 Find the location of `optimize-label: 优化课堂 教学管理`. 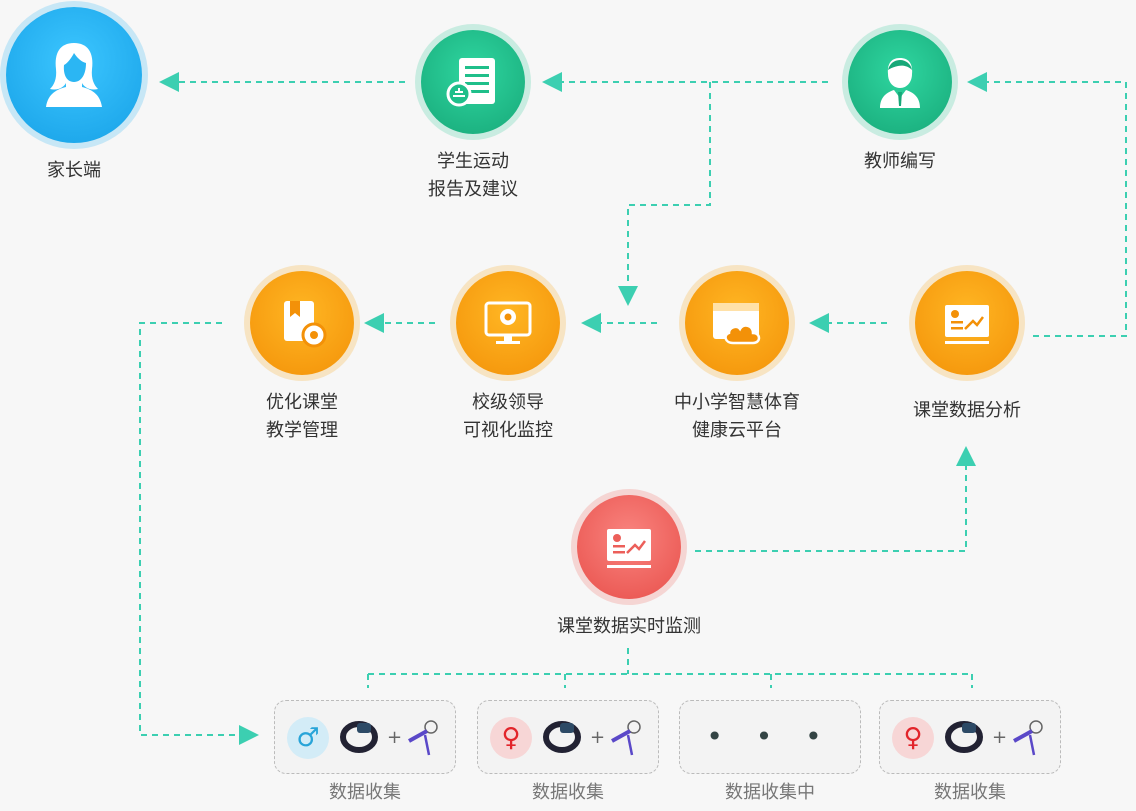

optimize-label: 优化课堂 教学管理 is located at coordinates (302, 417).